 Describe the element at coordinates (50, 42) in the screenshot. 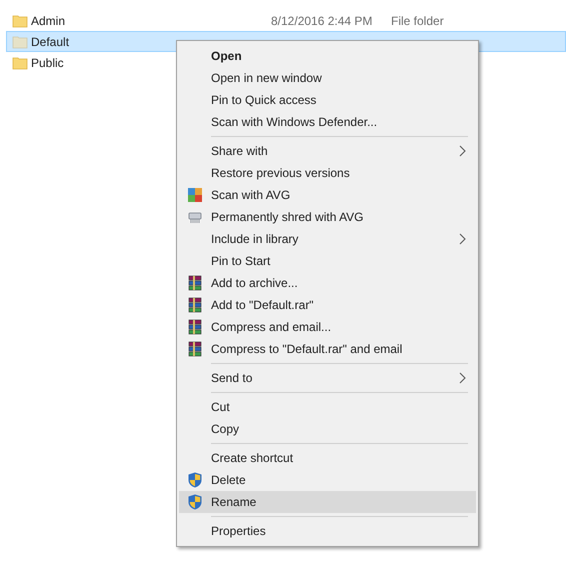

I see `file-name: Default` at that location.